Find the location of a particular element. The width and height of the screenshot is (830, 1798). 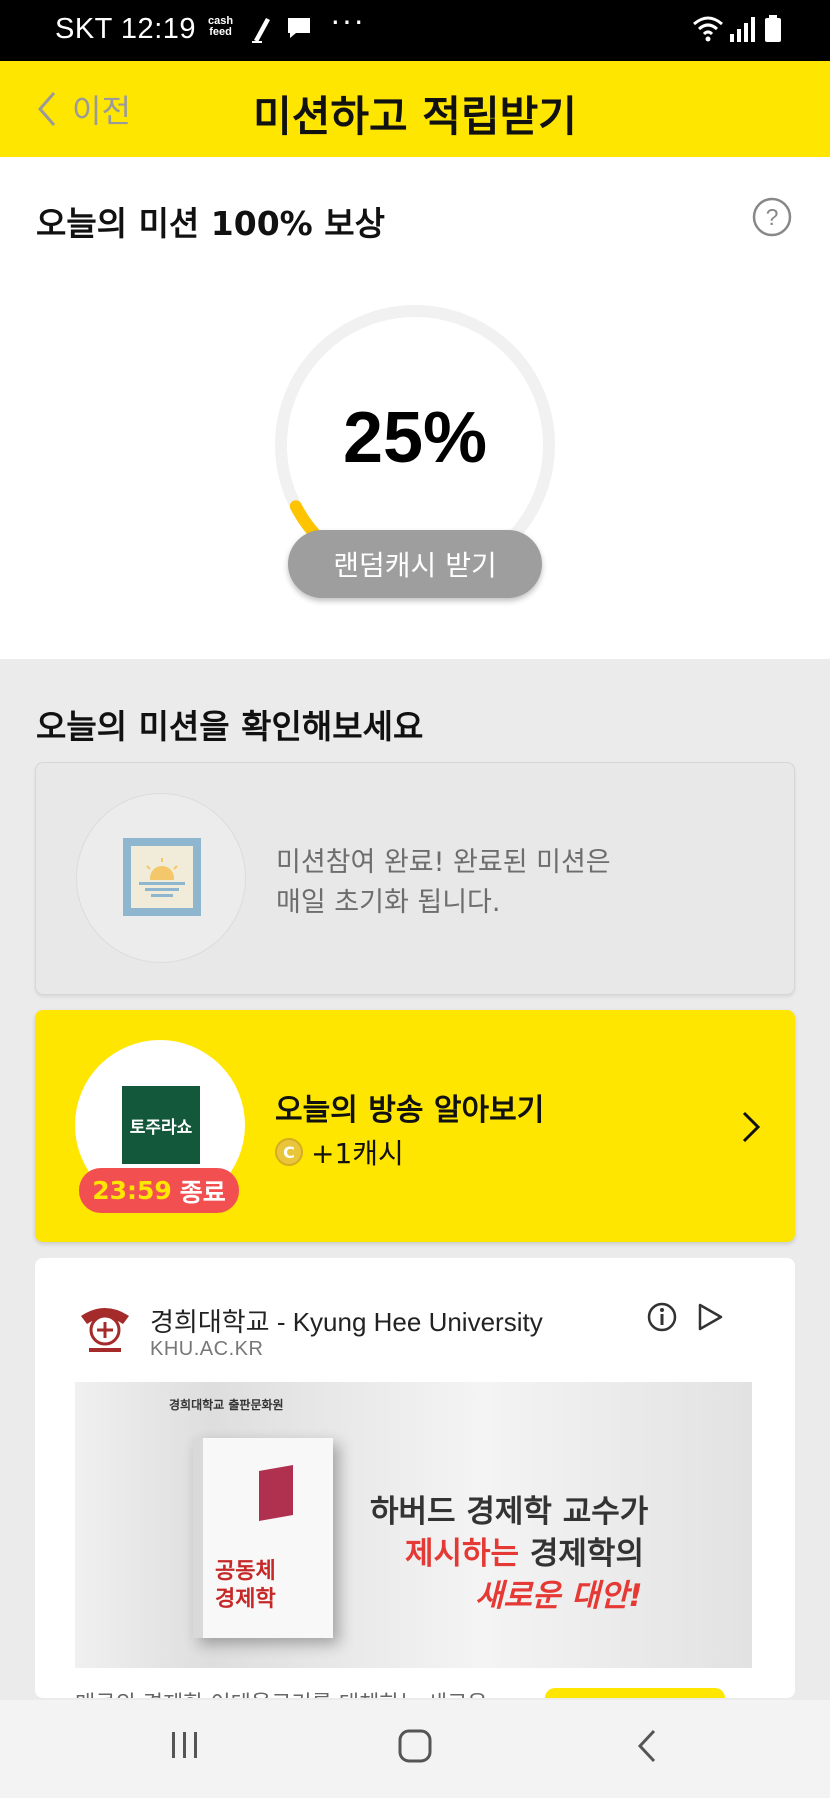

chevron-right-icon is located at coordinates (751, 1127).